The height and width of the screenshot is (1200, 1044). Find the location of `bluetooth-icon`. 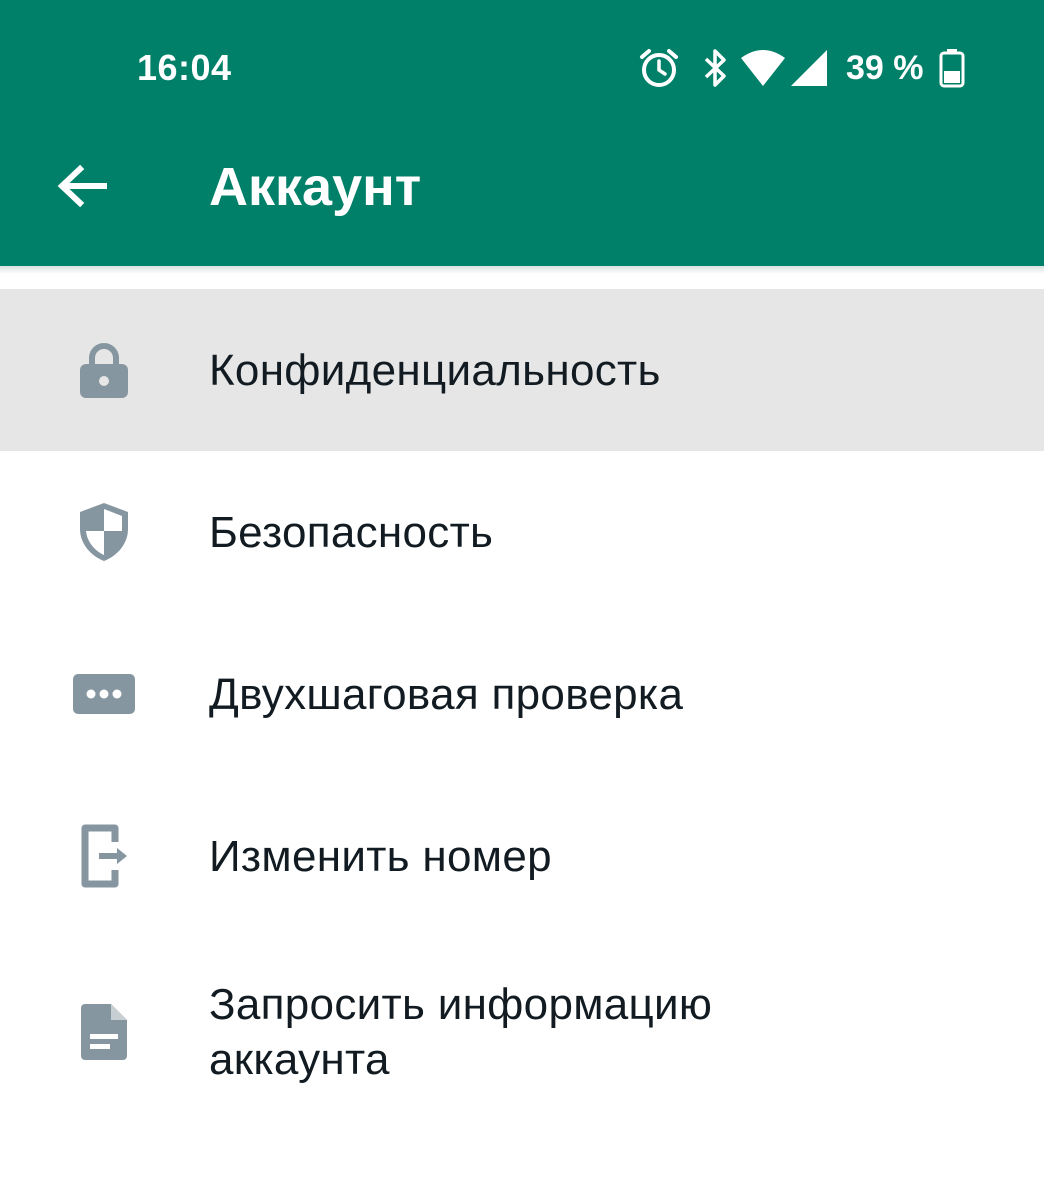

bluetooth-icon is located at coordinates (716, 68).